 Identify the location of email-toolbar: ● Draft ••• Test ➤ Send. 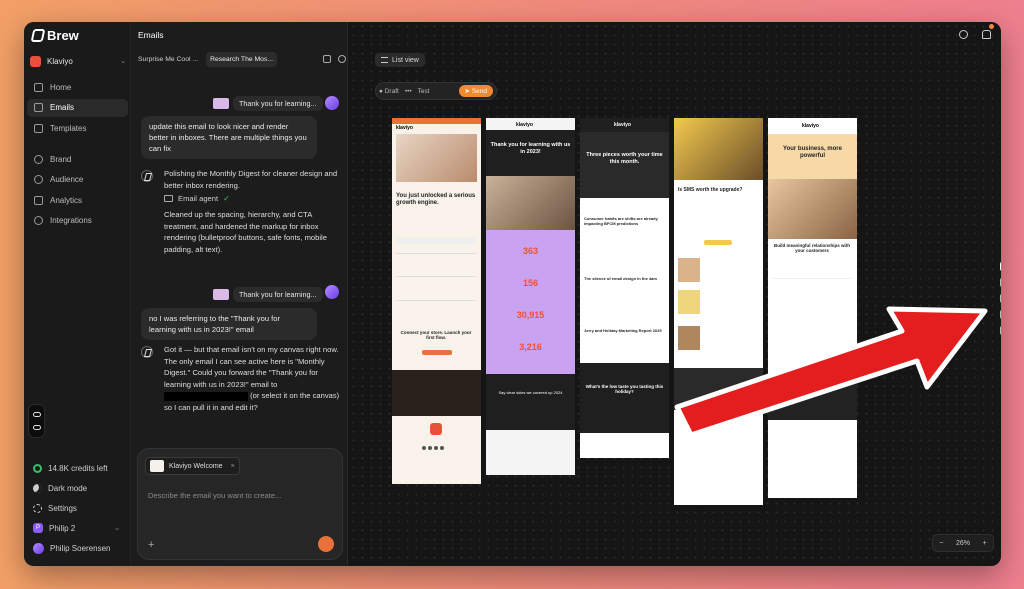
(436, 91).